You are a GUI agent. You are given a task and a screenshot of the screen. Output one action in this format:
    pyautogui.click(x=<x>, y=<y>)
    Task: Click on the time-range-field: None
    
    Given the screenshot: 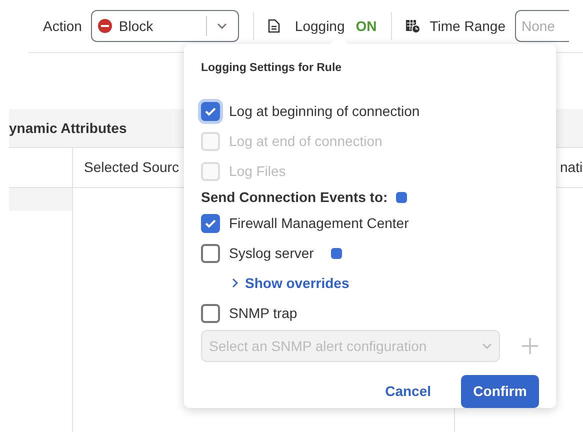 What is the action you would take?
    pyautogui.click(x=541, y=26)
    